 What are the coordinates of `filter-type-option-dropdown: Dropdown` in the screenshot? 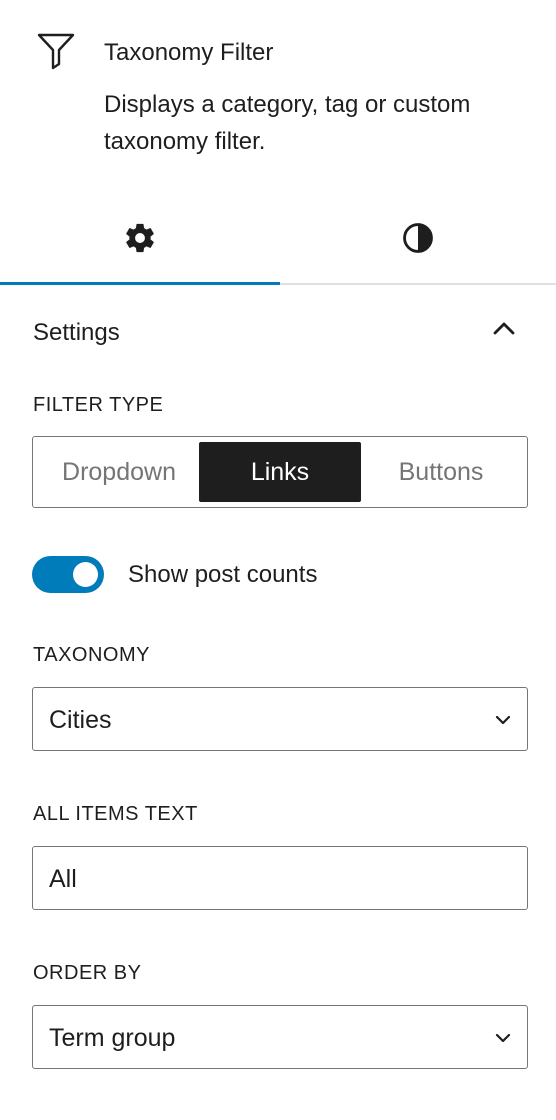 It's located at (119, 472).